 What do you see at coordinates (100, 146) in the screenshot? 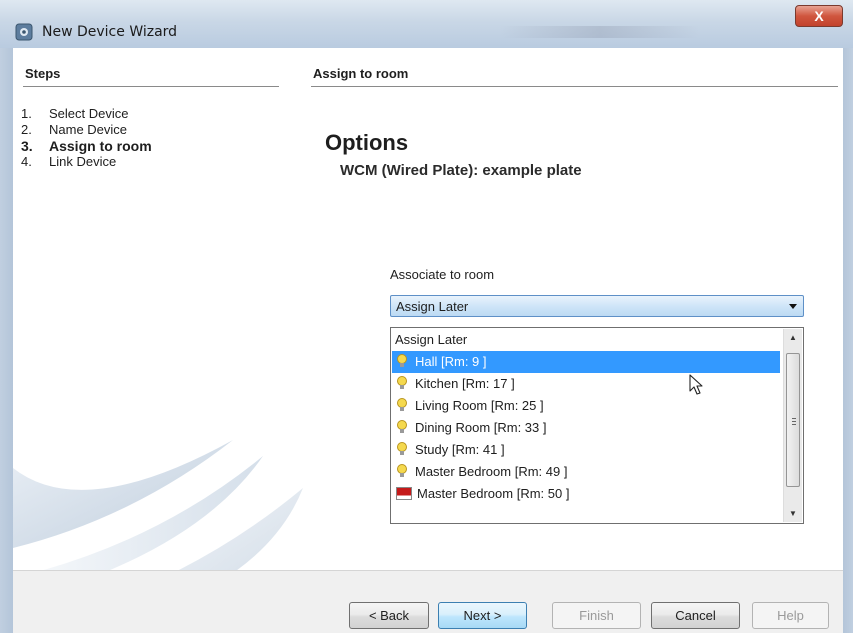
I see `step-label: Assign to room` at bounding box center [100, 146].